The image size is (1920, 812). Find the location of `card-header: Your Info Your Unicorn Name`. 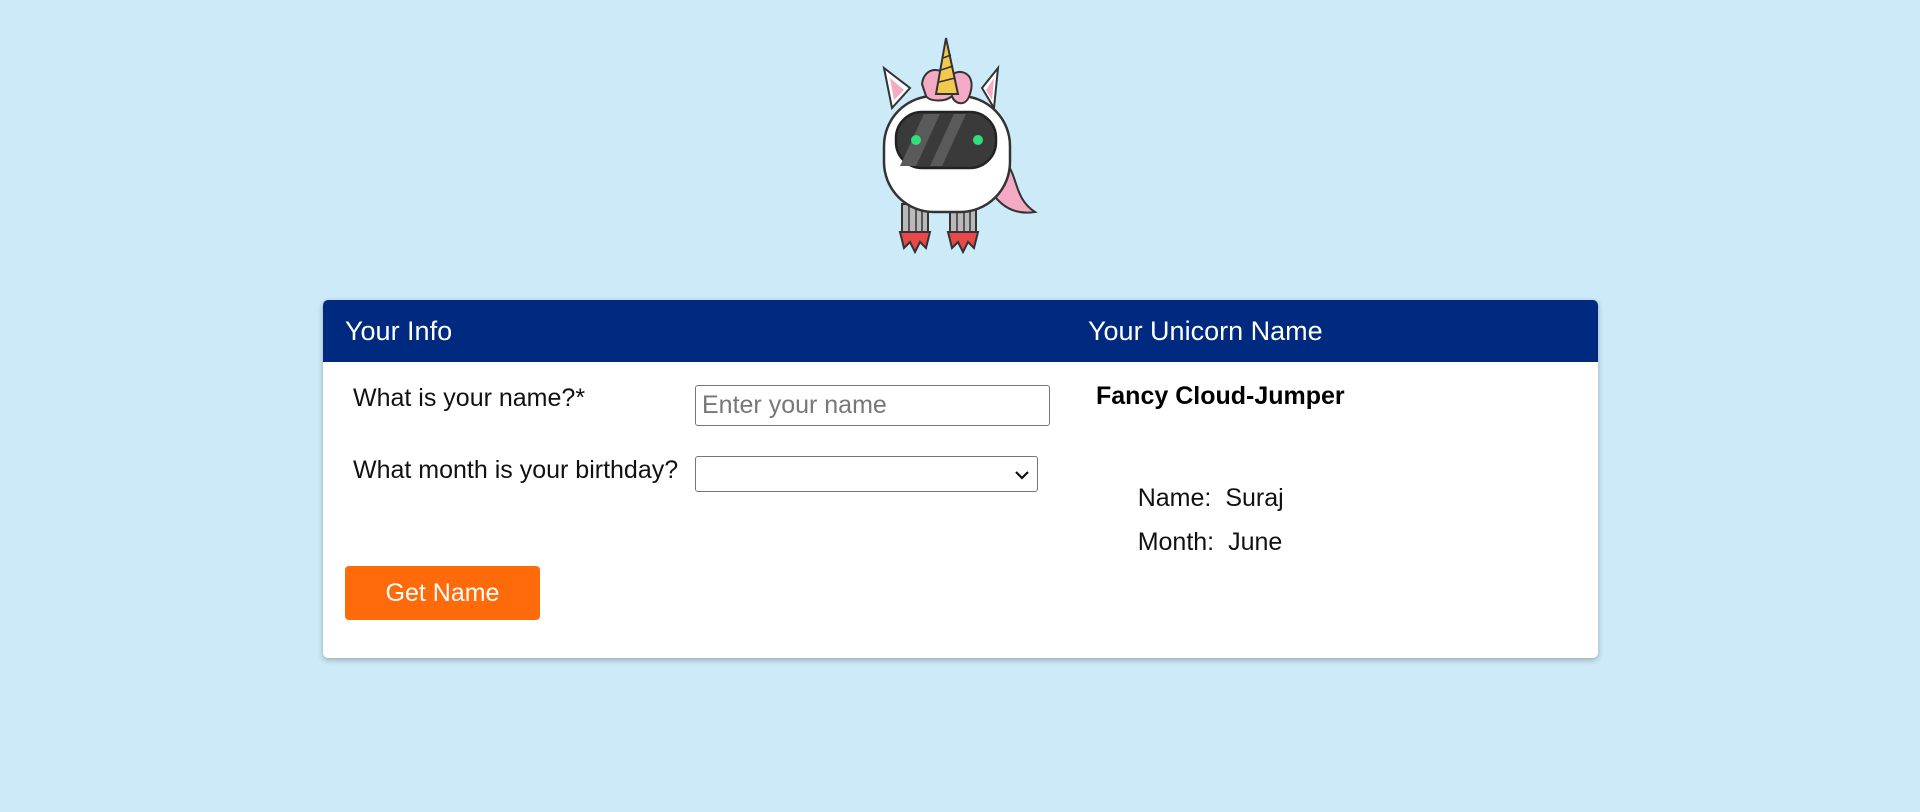

card-header: Your Info Your Unicorn Name is located at coordinates (960, 331).